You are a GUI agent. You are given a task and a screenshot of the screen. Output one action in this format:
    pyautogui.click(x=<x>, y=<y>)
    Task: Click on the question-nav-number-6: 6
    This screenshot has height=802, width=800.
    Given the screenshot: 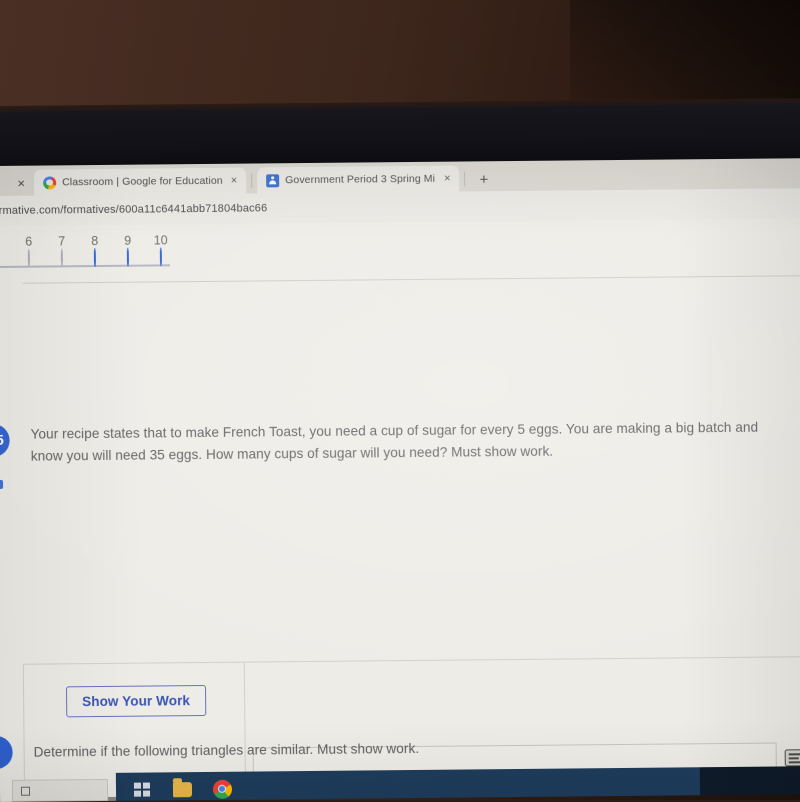 What is the action you would take?
    pyautogui.click(x=29, y=241)
    